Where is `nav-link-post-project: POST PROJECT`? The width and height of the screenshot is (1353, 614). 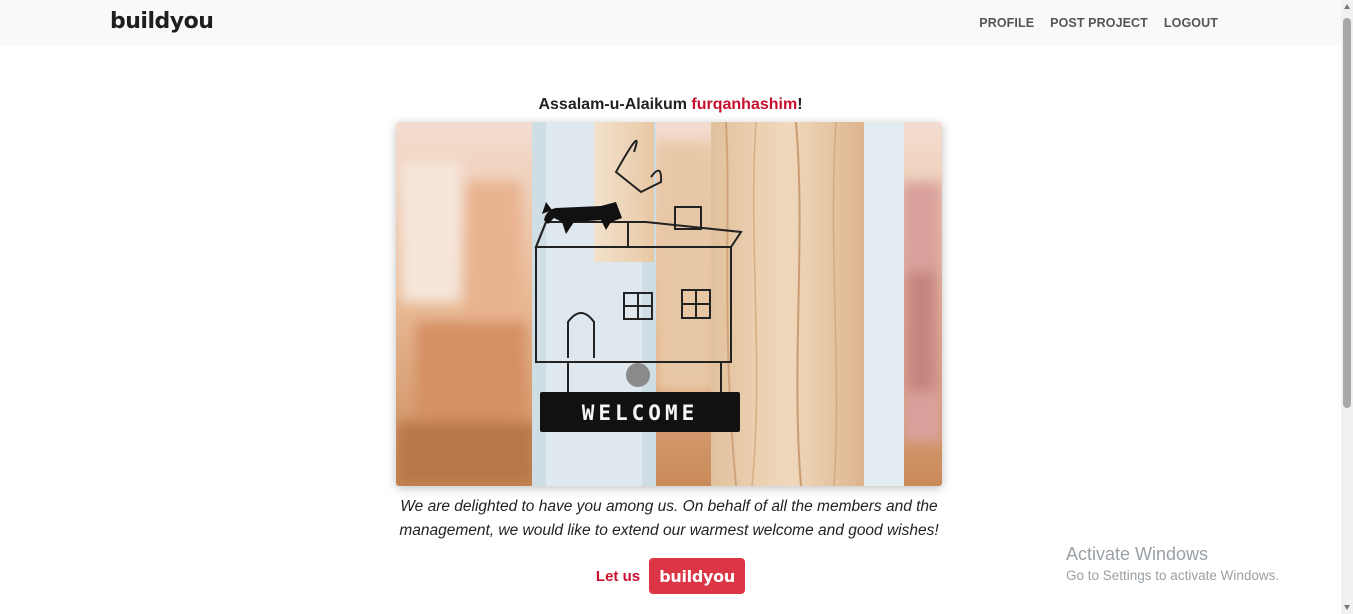
nav-link-post-project: POST PROJECT is located at coordinates (1099, 23).